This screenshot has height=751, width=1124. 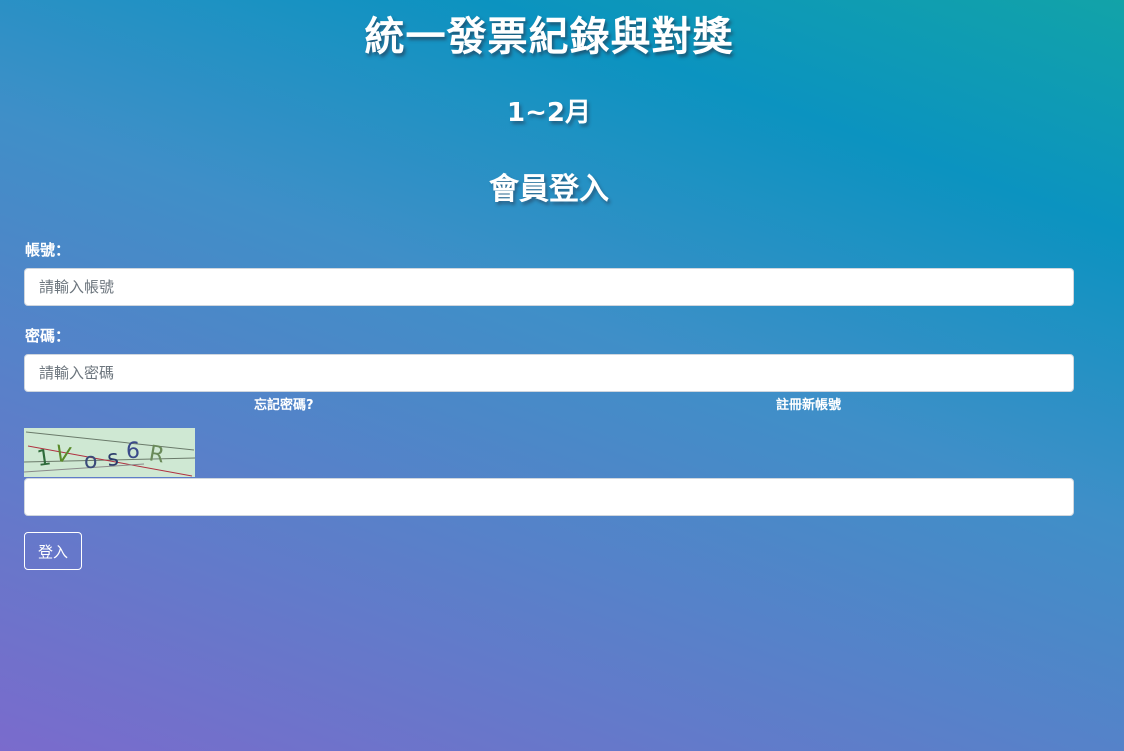 I want to click on login-button: 登入, so click(x=53, y=551).